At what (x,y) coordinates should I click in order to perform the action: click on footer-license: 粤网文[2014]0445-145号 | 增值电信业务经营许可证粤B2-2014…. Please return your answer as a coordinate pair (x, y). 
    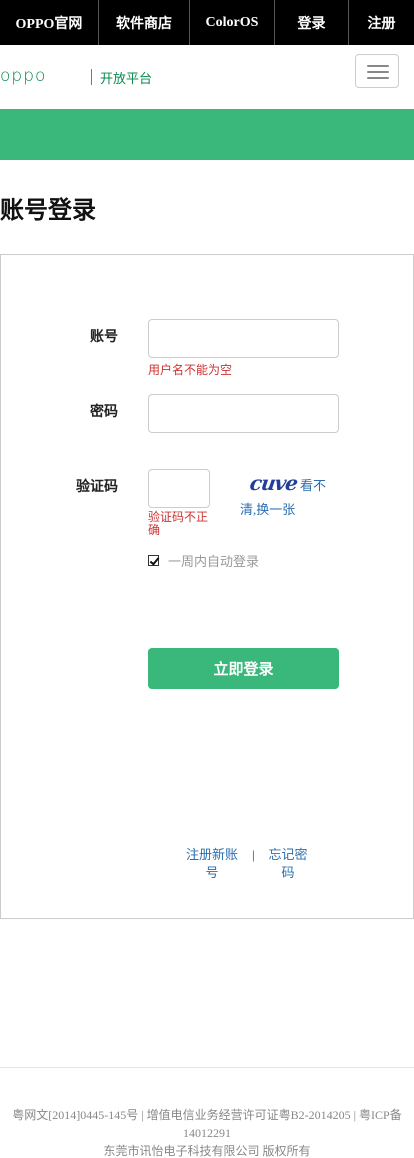
    Looking at the image, I should click on (207, 1124).